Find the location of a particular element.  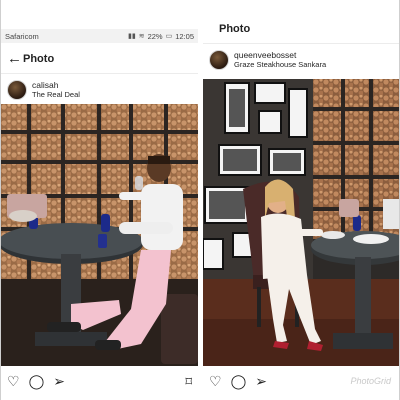

wifi-icon: ≋ is located at coordinates (141, 36).